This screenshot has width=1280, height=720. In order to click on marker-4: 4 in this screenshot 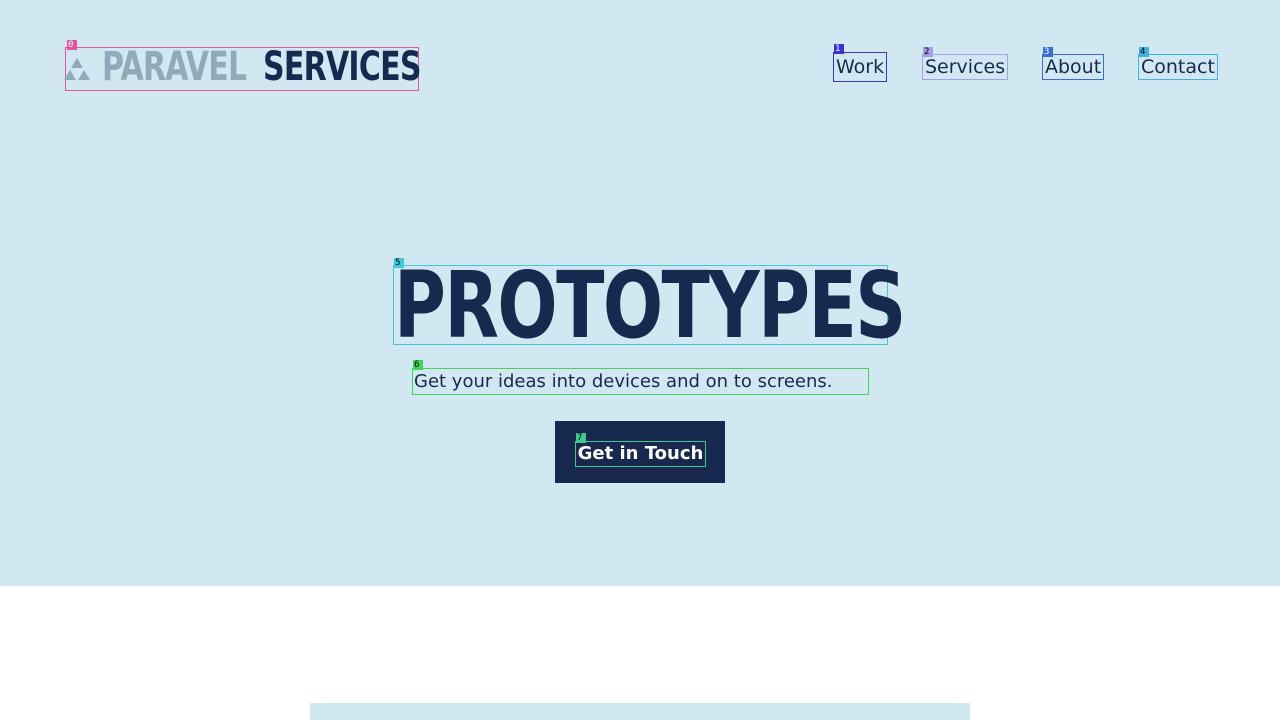, I will do `click(1144, 52)`.